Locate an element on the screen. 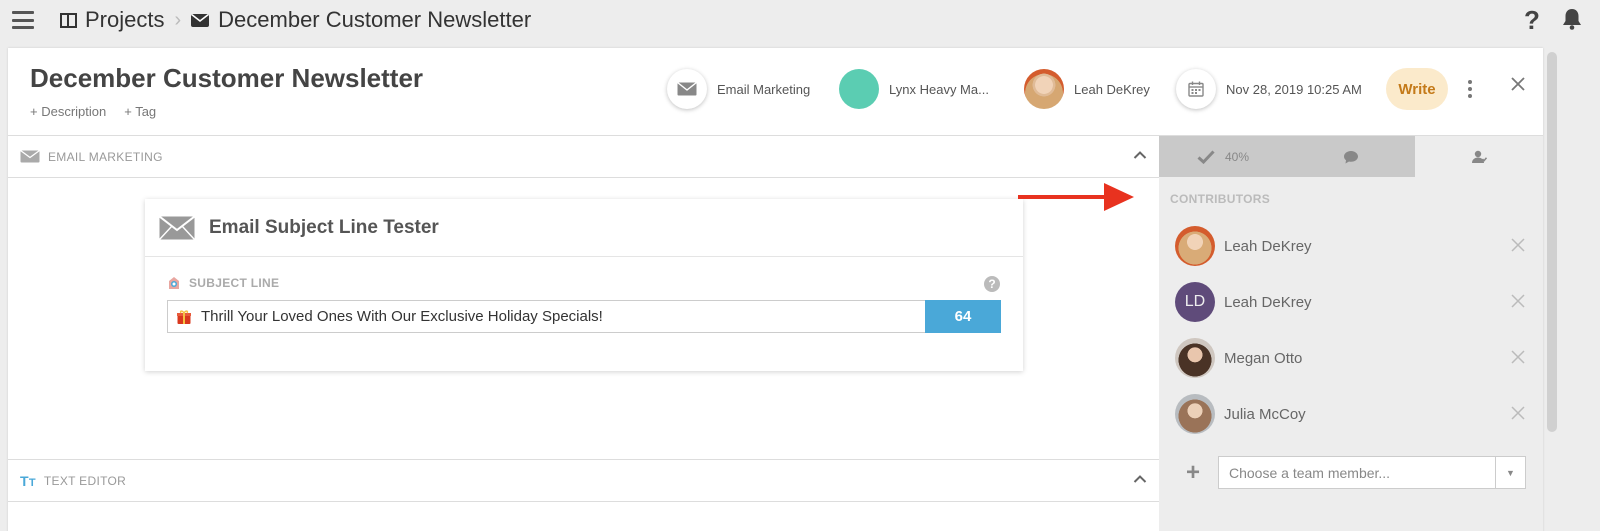  owner-chip: Leah DeKrey is located at coordinates (1087, 89).